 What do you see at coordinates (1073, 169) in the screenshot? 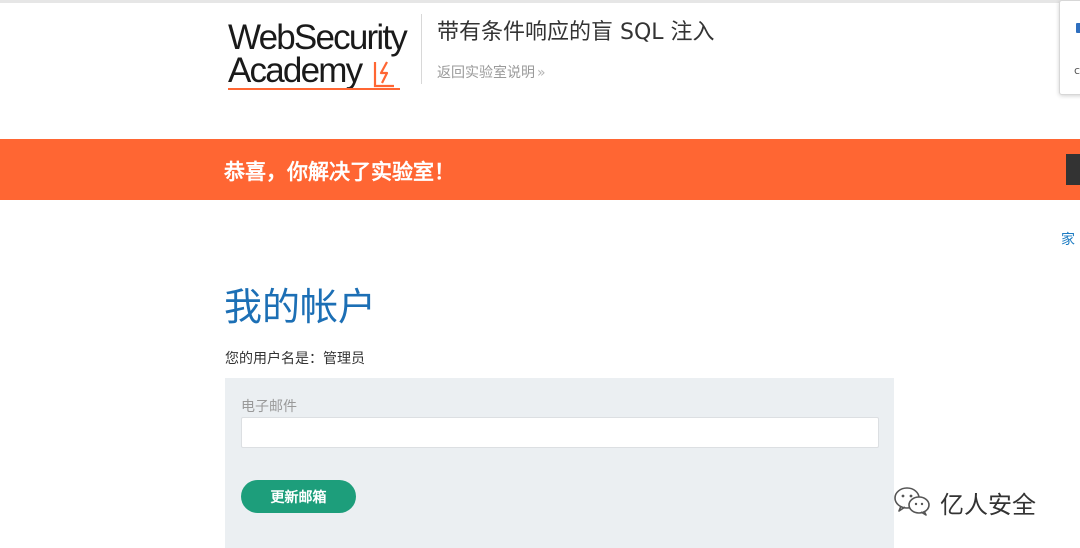
I see `banner-share-button` at bounding box center [1073, 169].